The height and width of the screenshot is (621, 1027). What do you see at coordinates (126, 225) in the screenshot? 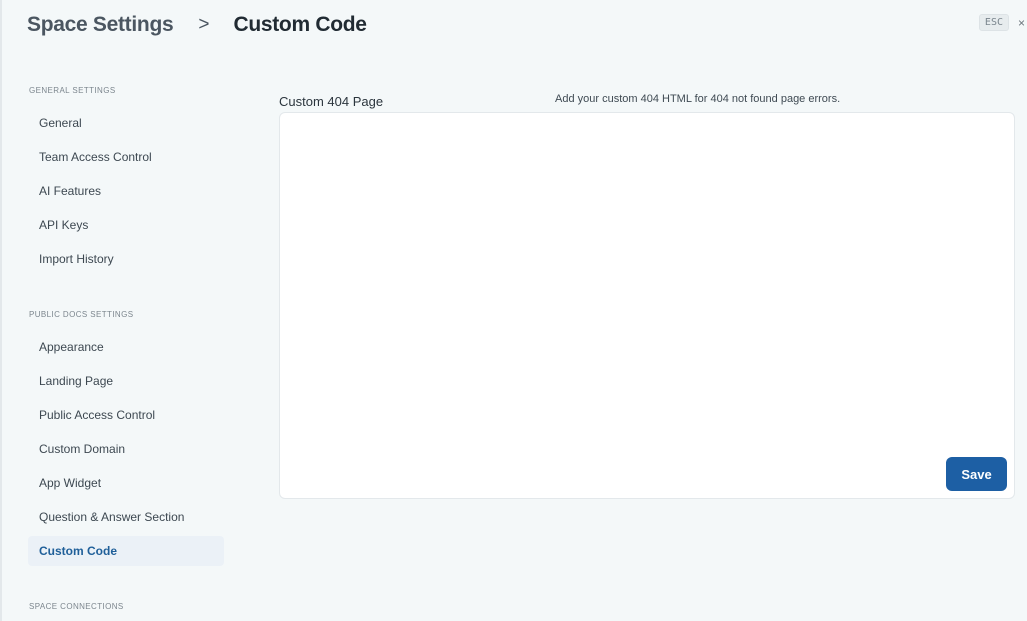
I see `sidebar-item-api-keys: API Keys` at bounding box center [126, 225].